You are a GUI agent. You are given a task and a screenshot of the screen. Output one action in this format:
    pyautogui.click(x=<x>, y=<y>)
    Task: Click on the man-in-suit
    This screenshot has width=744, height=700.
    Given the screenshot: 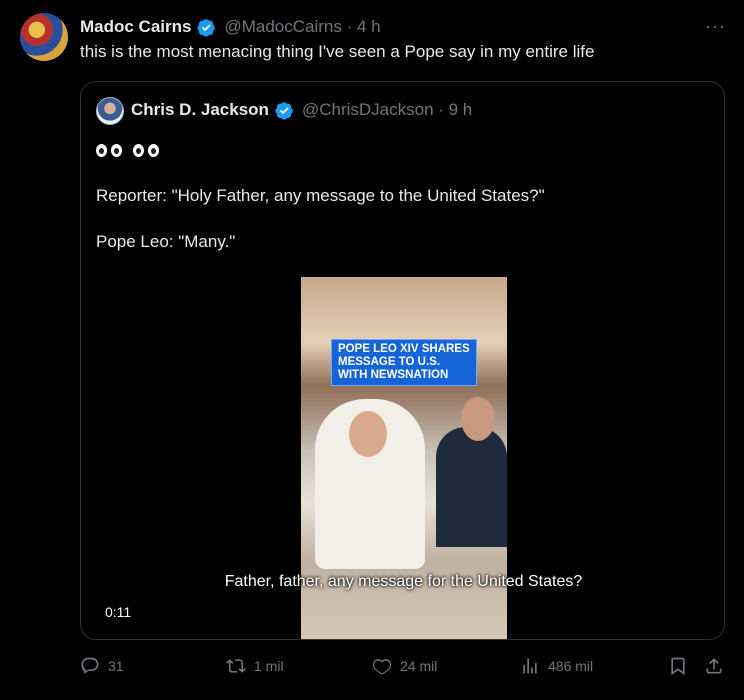 What is the action you would take?
    pyautogui.click(x=471, y=487)
    